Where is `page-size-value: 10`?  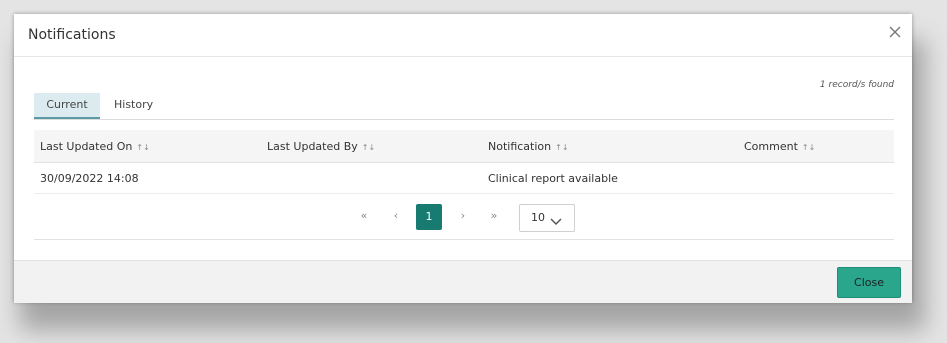
page-size-value: 10 is located at coordinates (538, 217).